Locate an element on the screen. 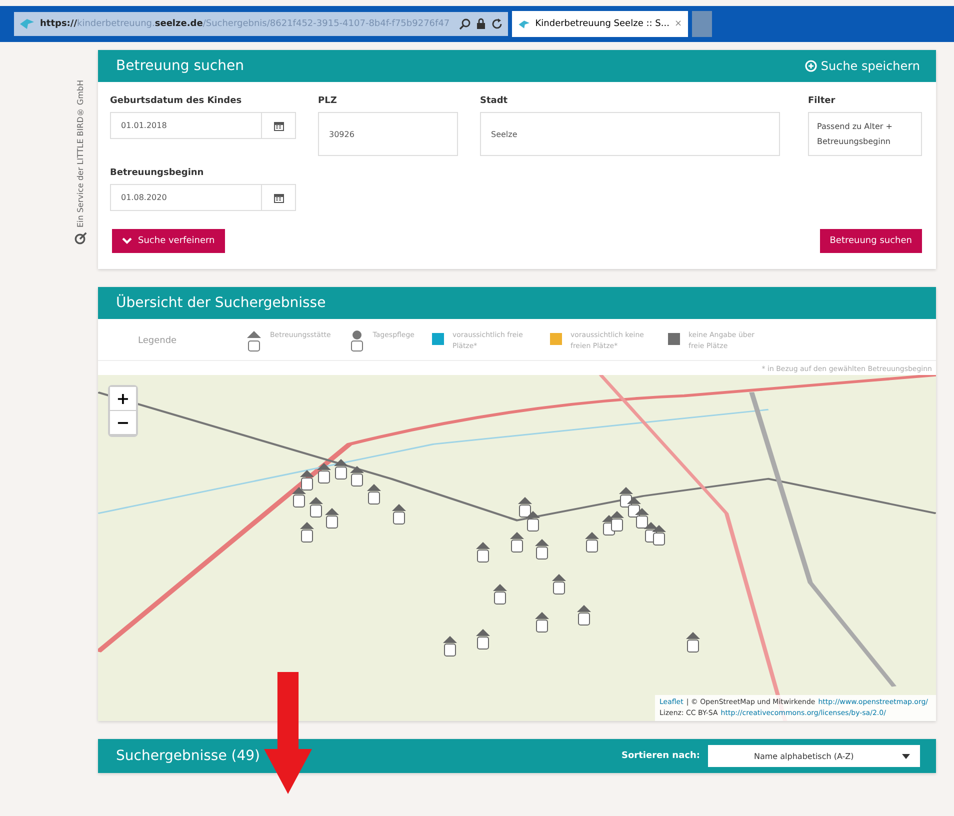 The image size is (954, 816). date-field: 01.01.2018 is located at coordinates (186, 125).